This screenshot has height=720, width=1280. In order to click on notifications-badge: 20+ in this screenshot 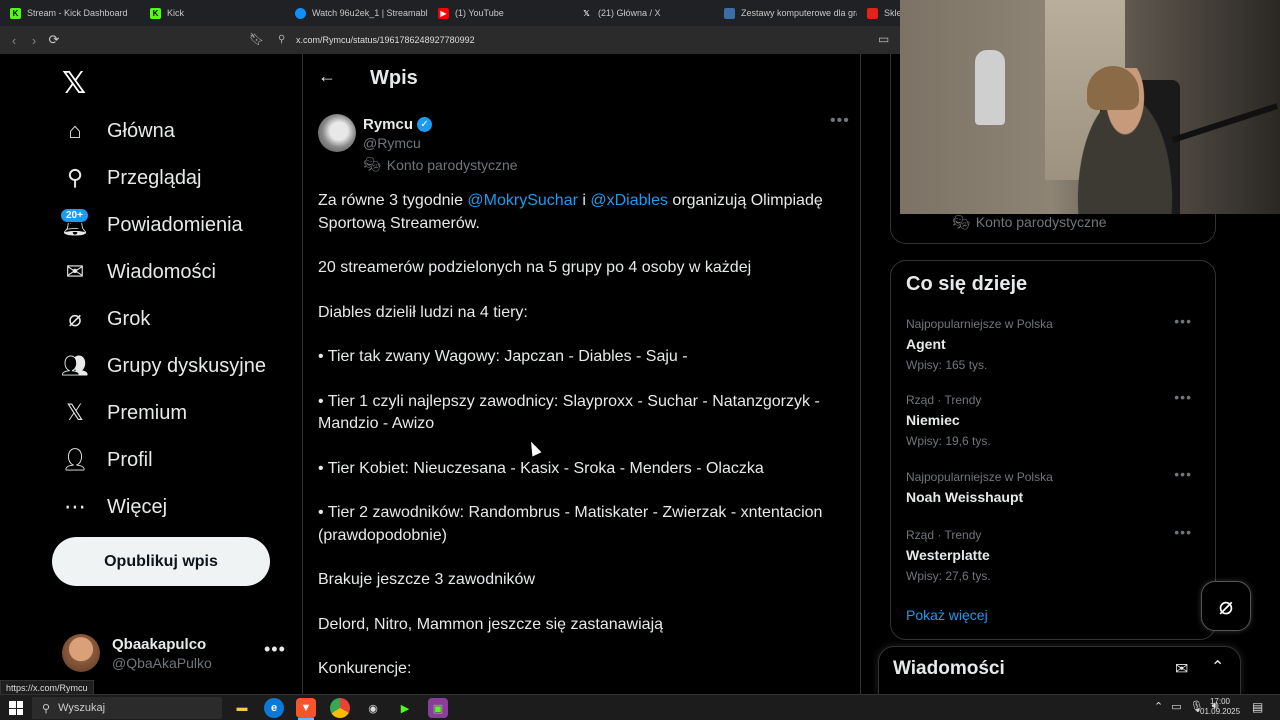, I will do `click(74, 215)`.